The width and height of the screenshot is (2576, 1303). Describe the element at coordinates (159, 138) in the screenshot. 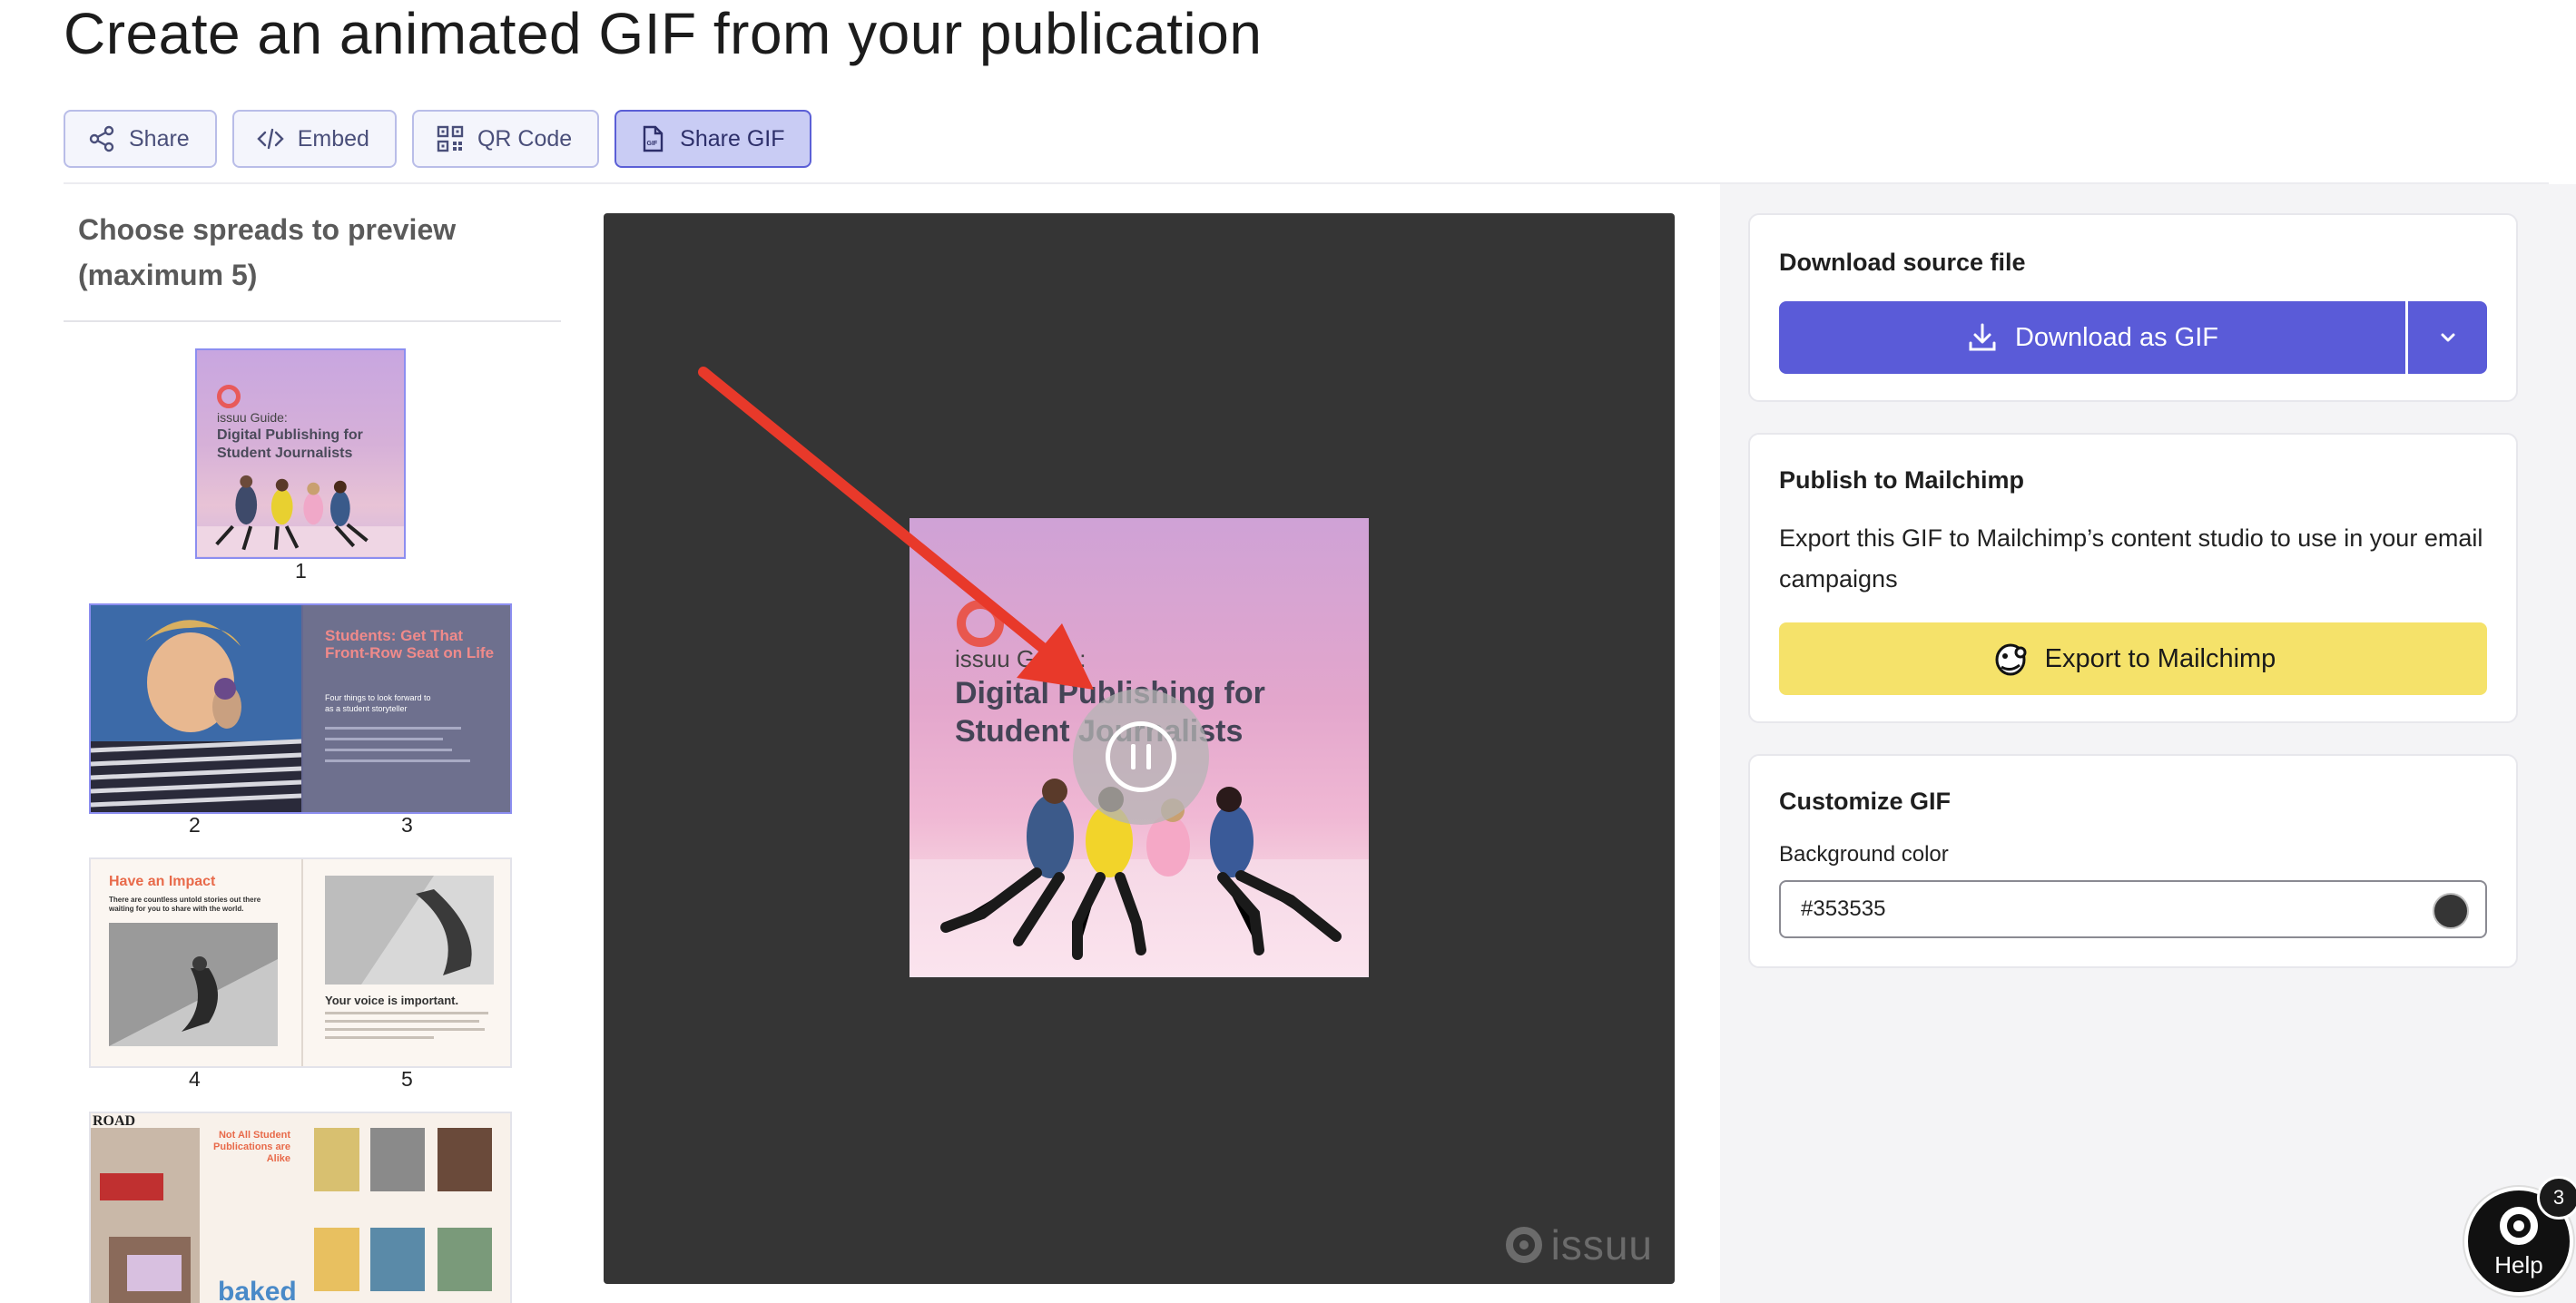

I see `tab-share-label: Share` at that location.